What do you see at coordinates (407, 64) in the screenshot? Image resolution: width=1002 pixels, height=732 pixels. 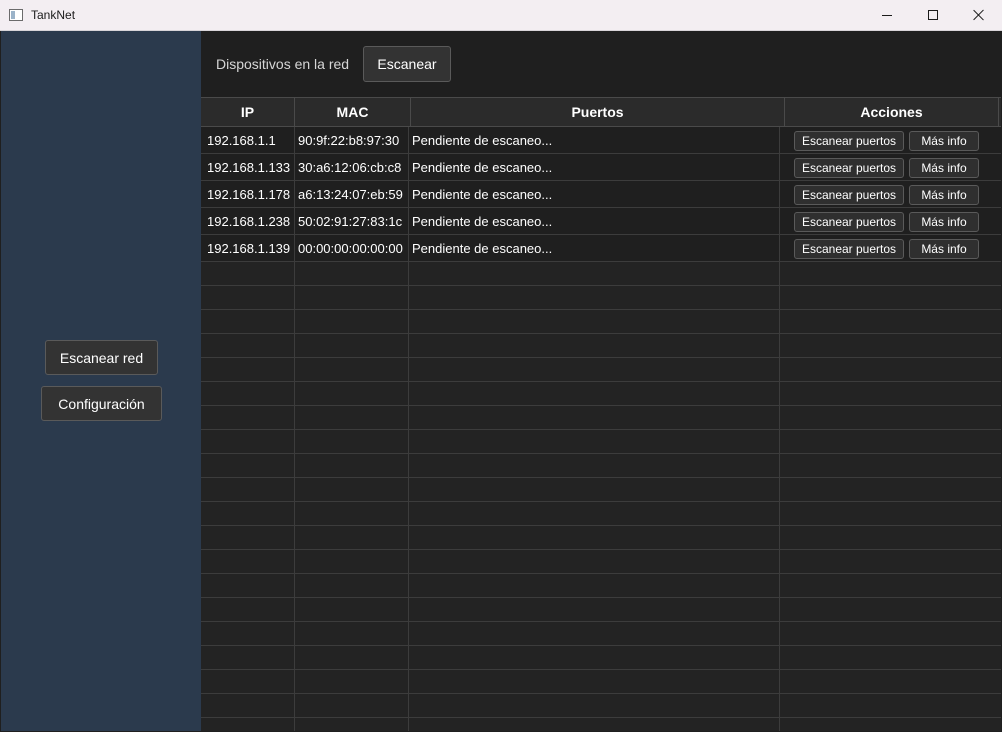 I see `scan-button: Escanear` at bounding box center [407, 64].